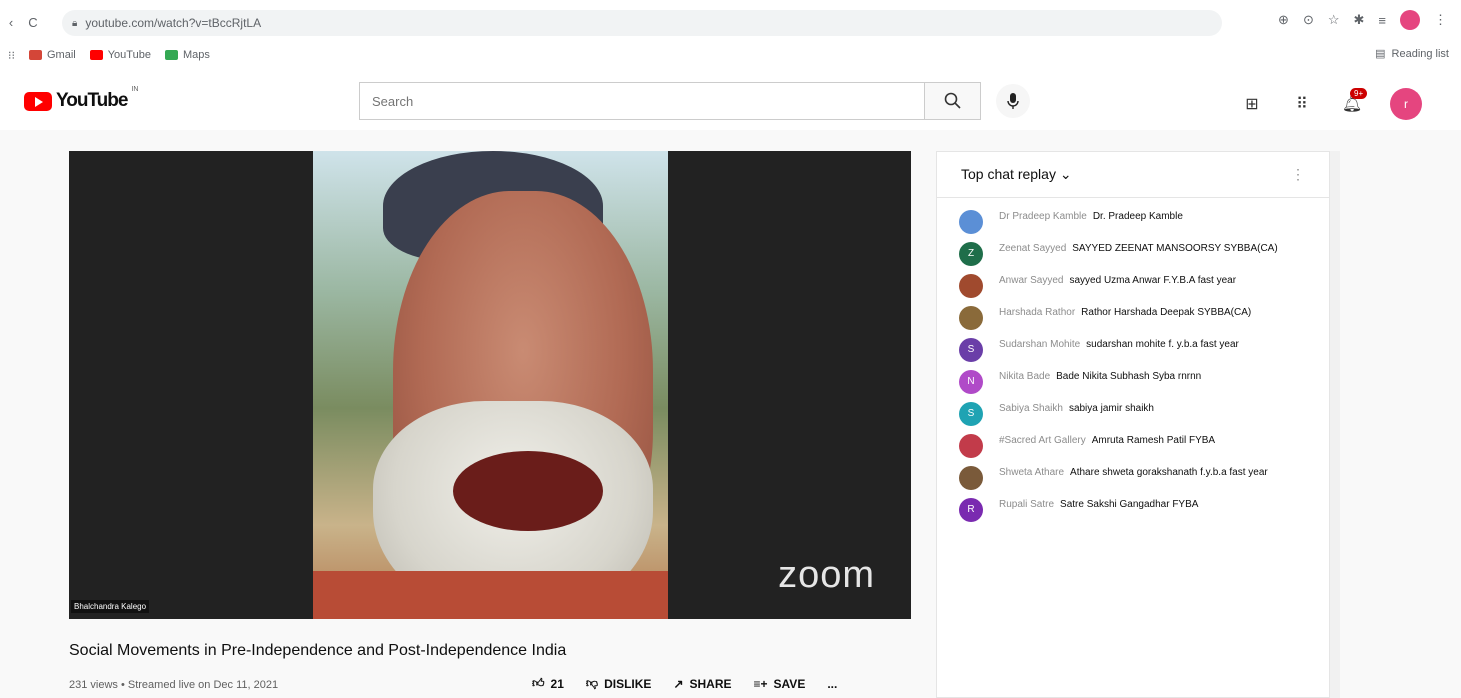  I want to click on chat-author: Zeenat Sayyed, so click(1032, 248).